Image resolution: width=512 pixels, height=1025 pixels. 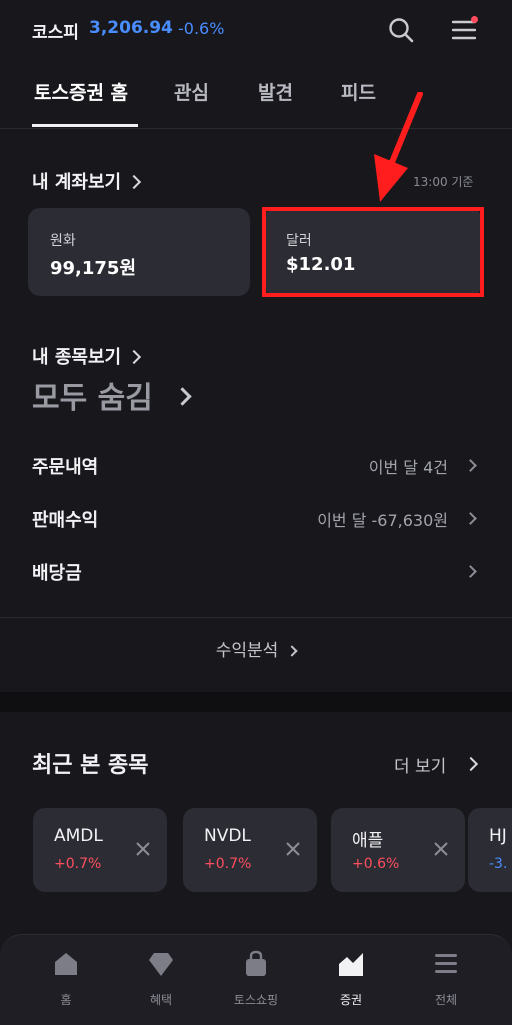 I want to click on recent-stock-card: HJ -3., so click(x=490, y=850).